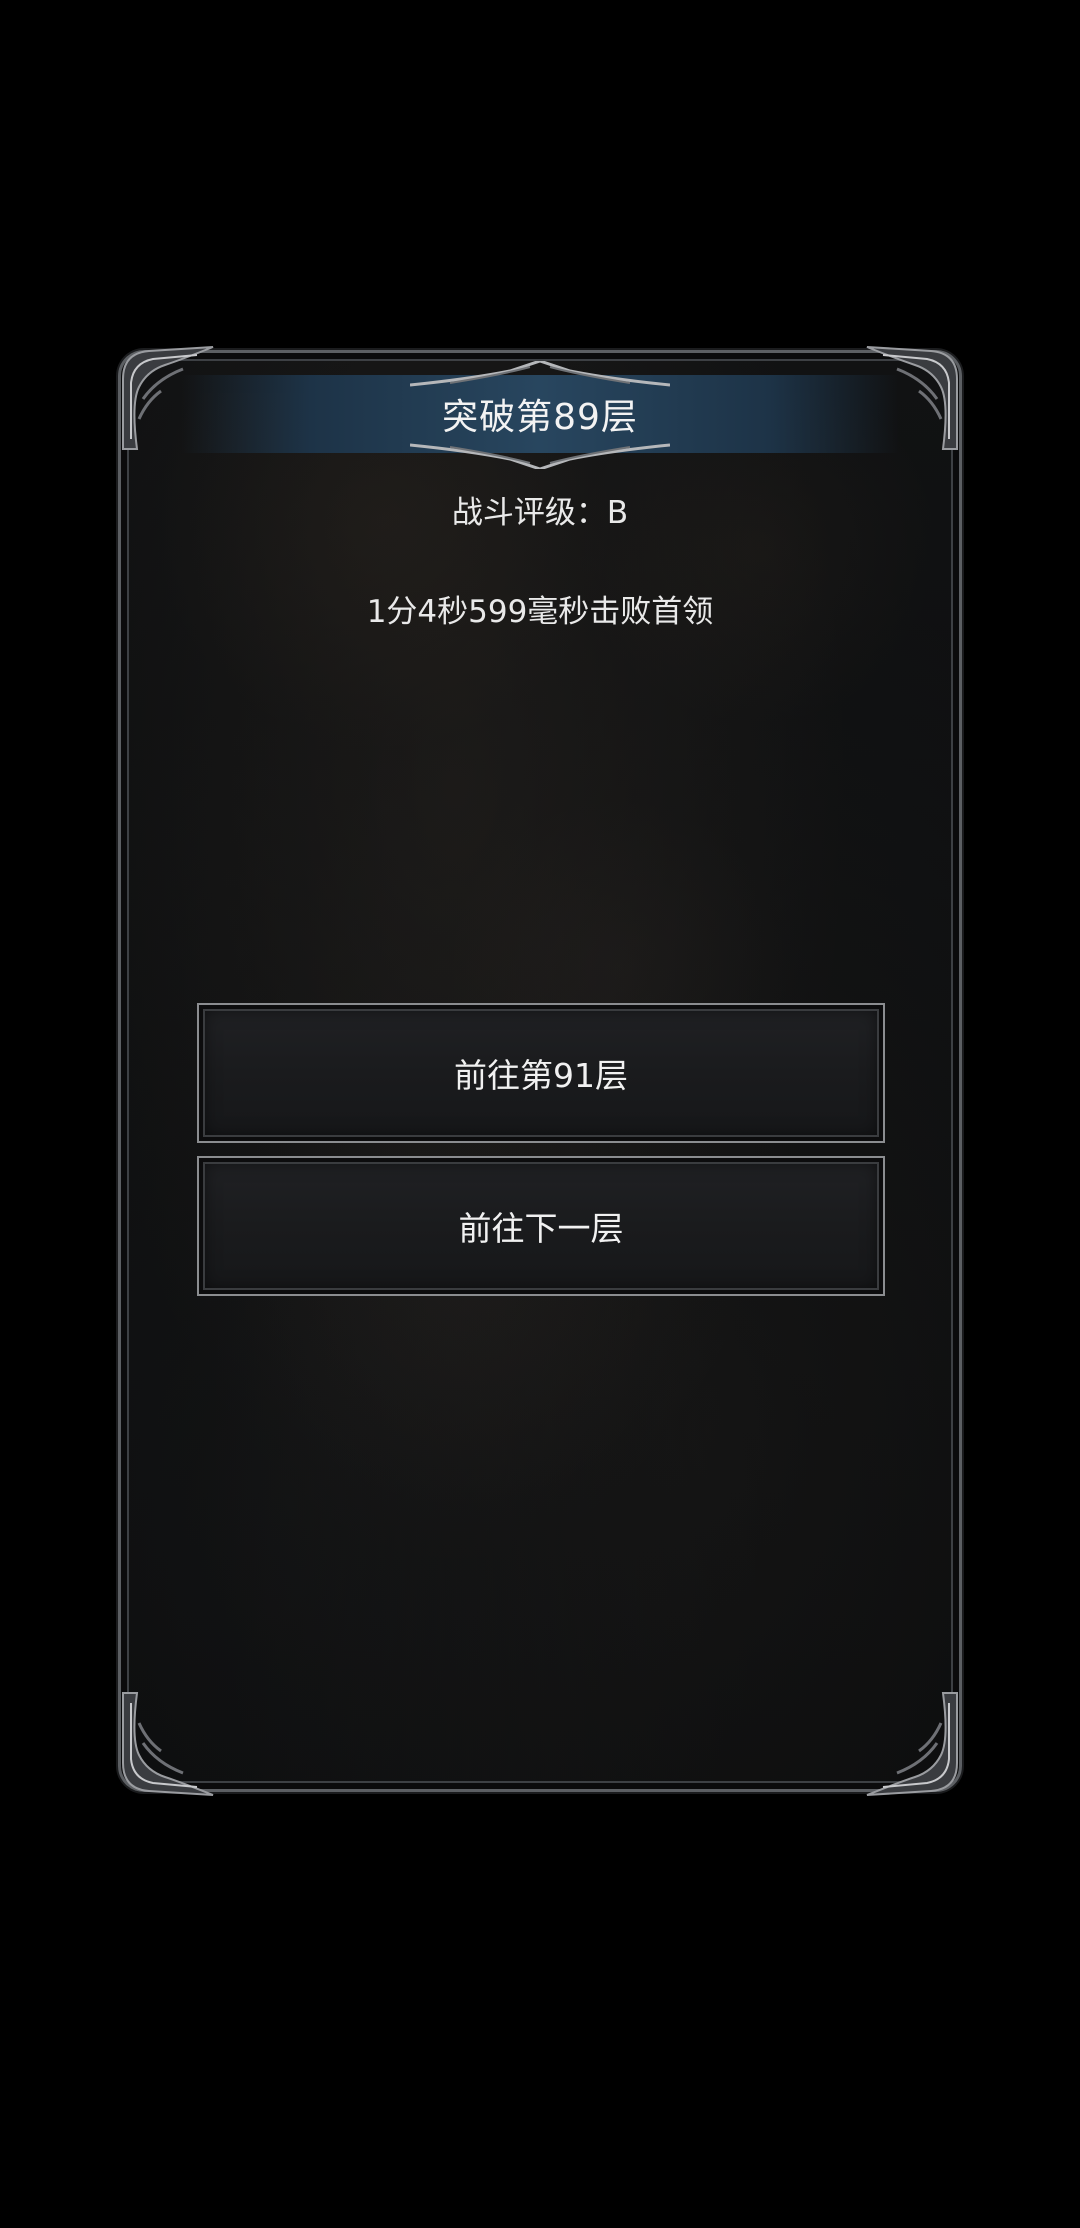 The height and width of the screenshot is (2228, 1080). Describe the element at coordinates (540, 612) in the screenshot. I see `boss-defeat-time: 1分4秒599毫秒击败首领` at that location.